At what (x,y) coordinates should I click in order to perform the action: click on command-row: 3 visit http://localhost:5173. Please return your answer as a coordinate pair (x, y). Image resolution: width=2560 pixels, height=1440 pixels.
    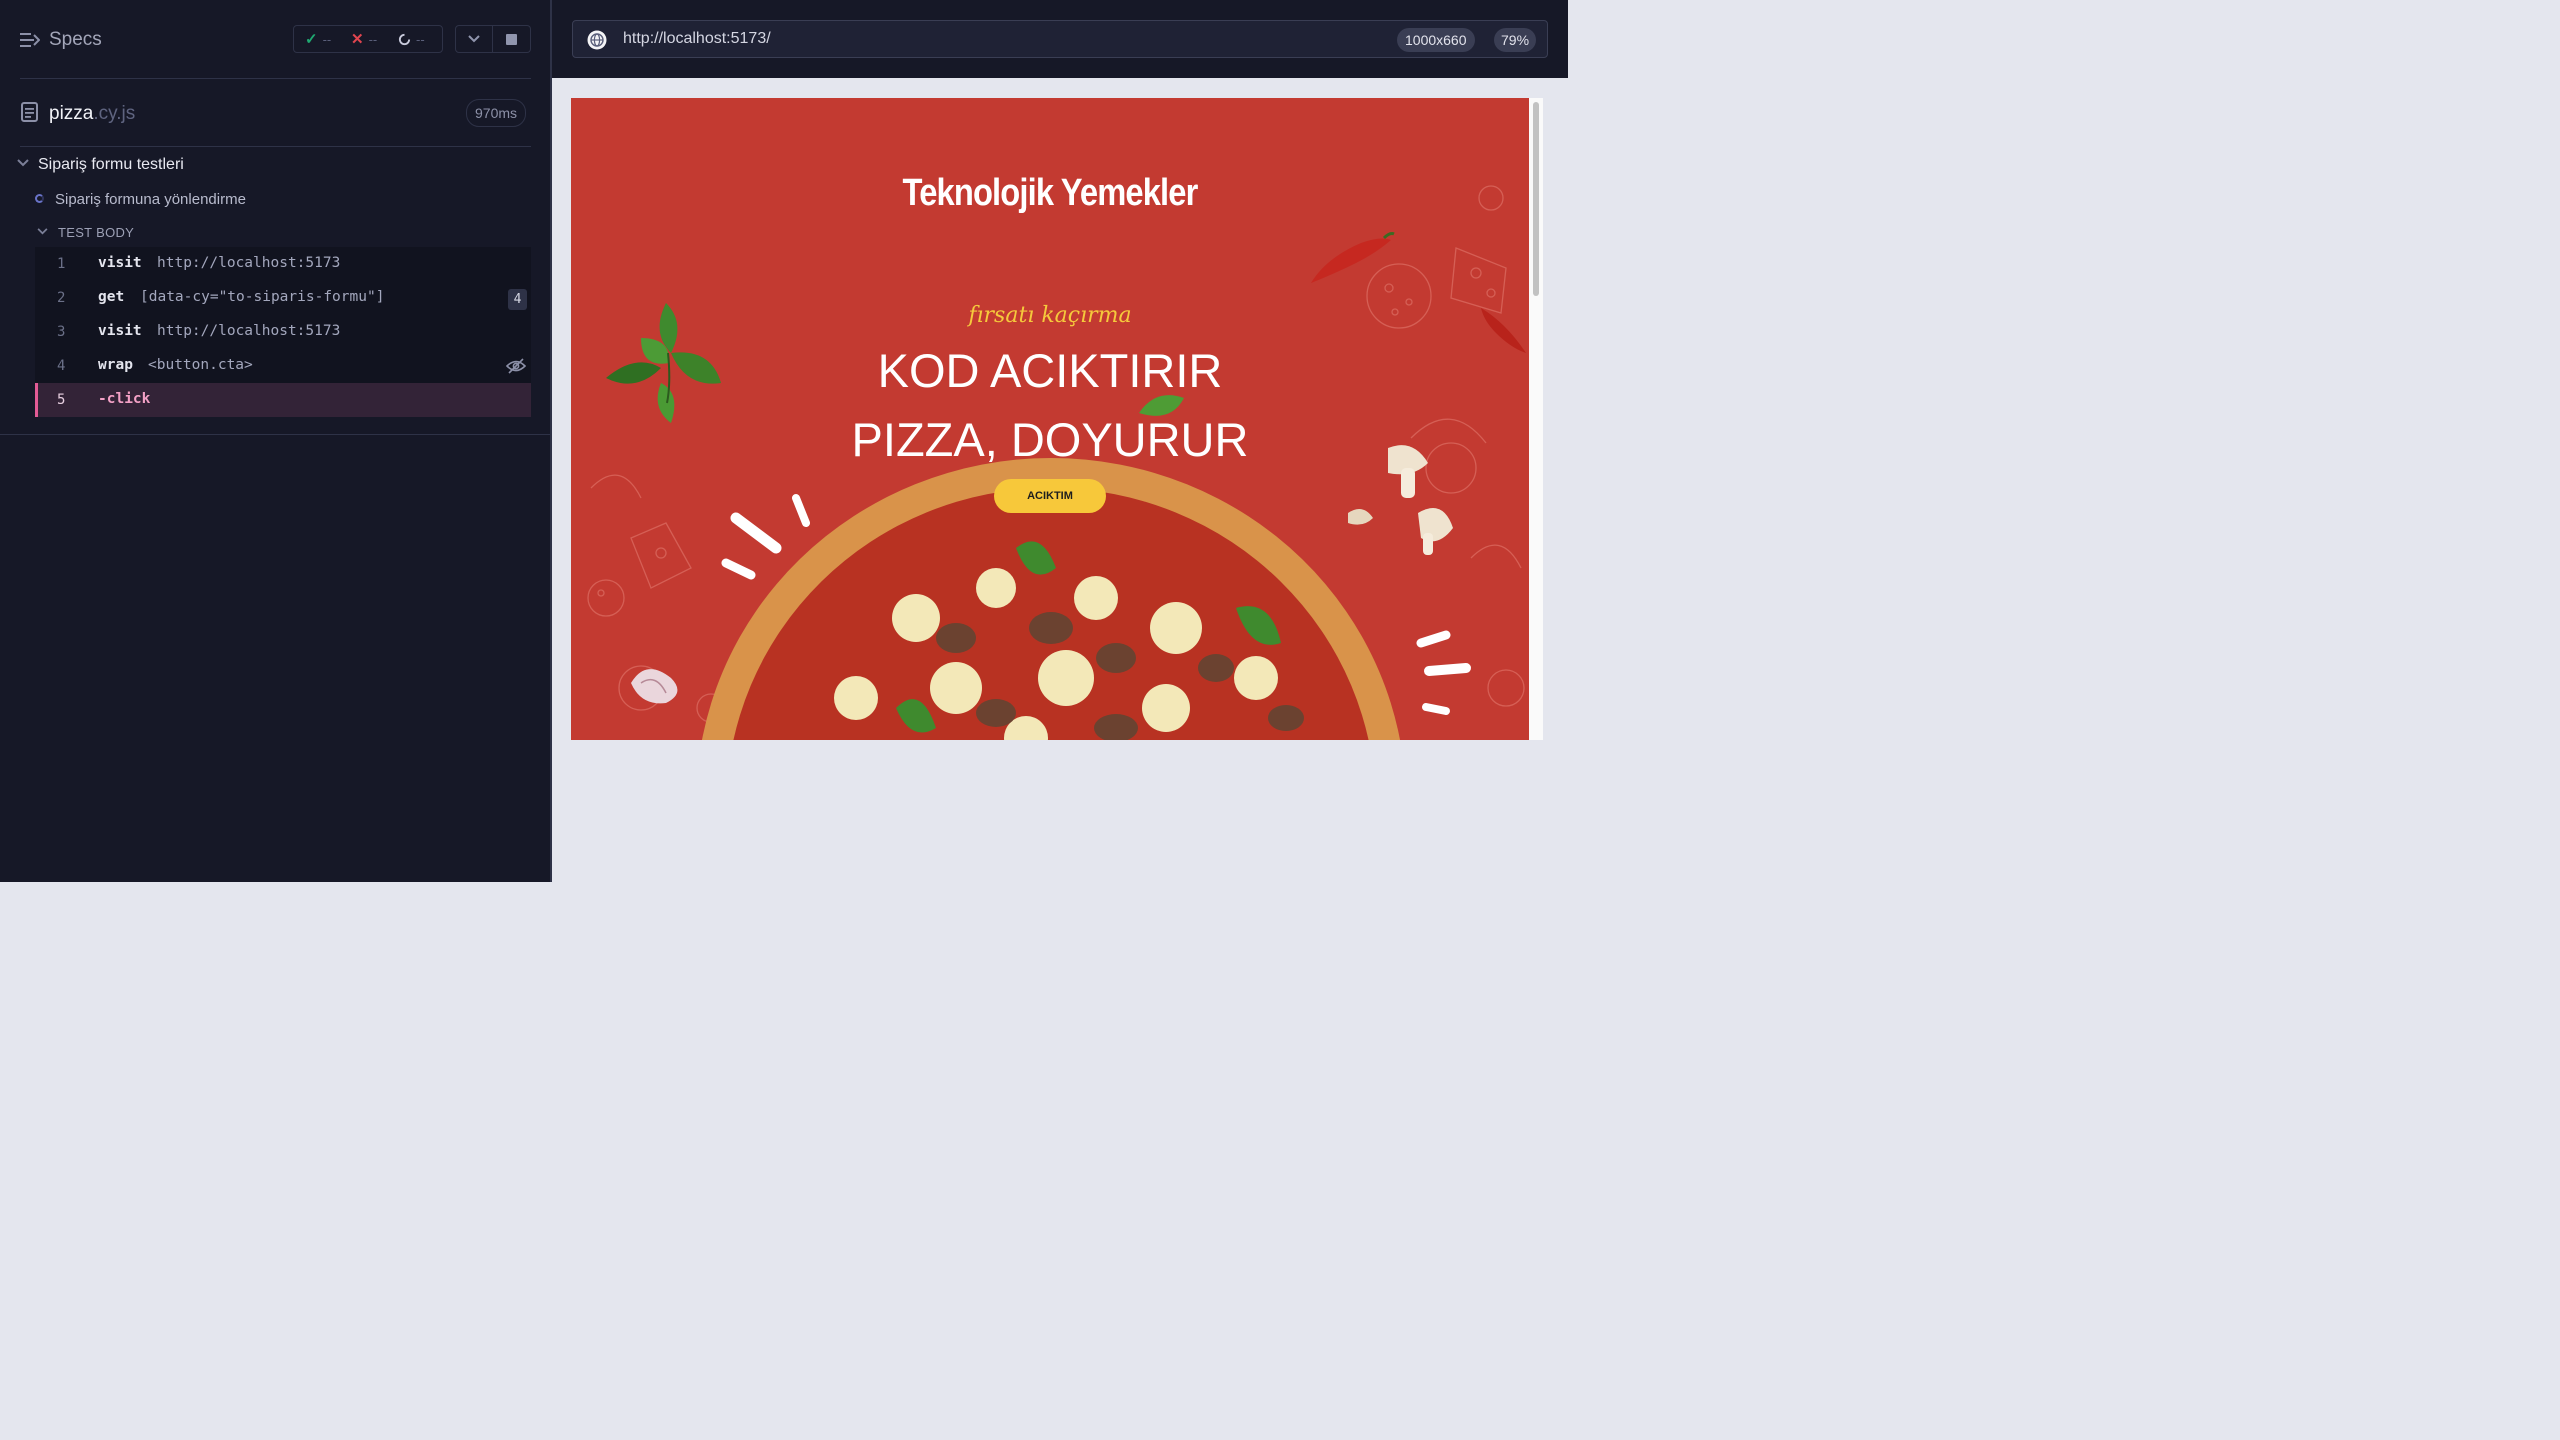
    Looking at the image, I should click on (283, 332).